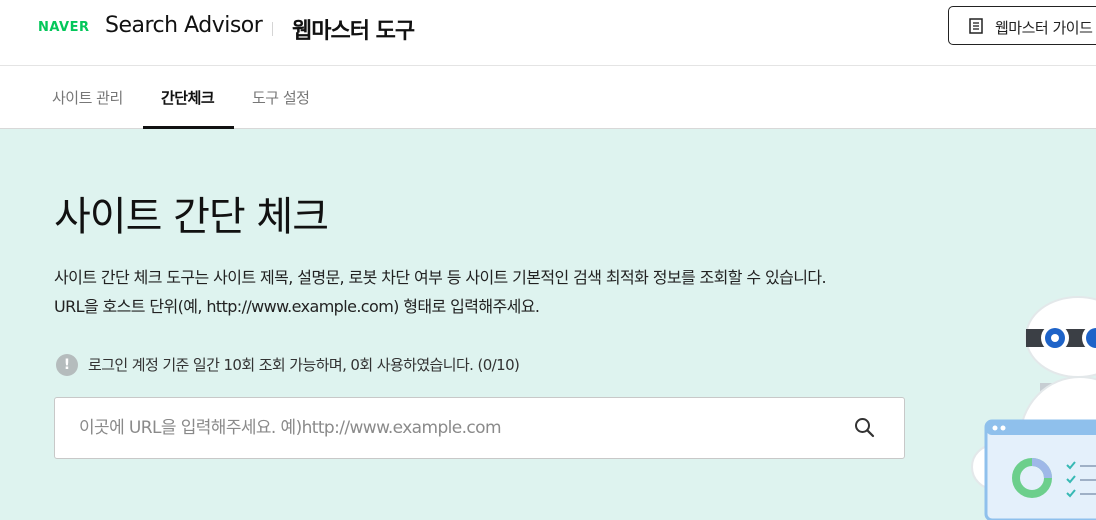 The image size is (1096, 520). What do you see at coordinates (1033, 408) in the screenshot?
I see `robot-illustration` at bounding box center [1033, 408].